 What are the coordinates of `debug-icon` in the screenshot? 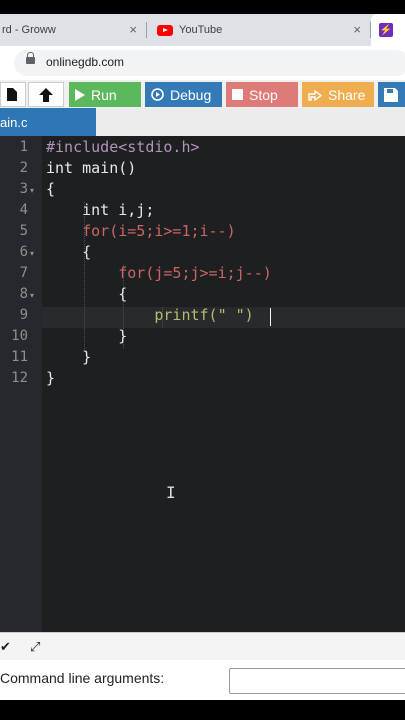 It's located at (157, 94).